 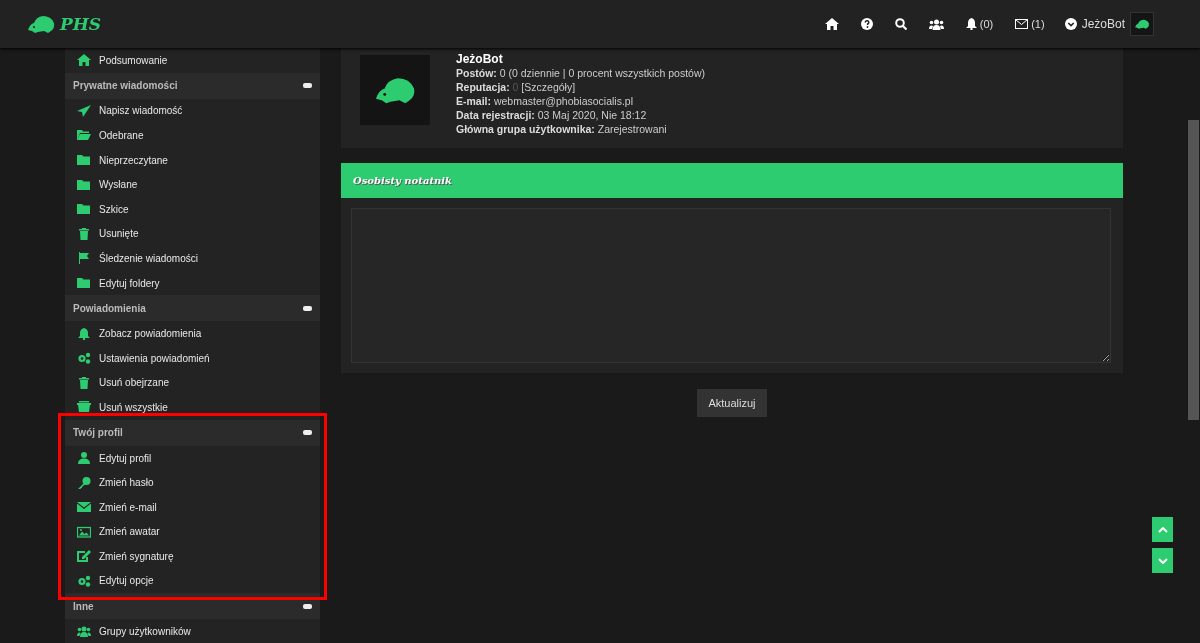 What do you see at coordinates (145, 632) in the screenshot?
I see `sidebar-item: Grupy użytkowników` at bounding box center [145, 632].